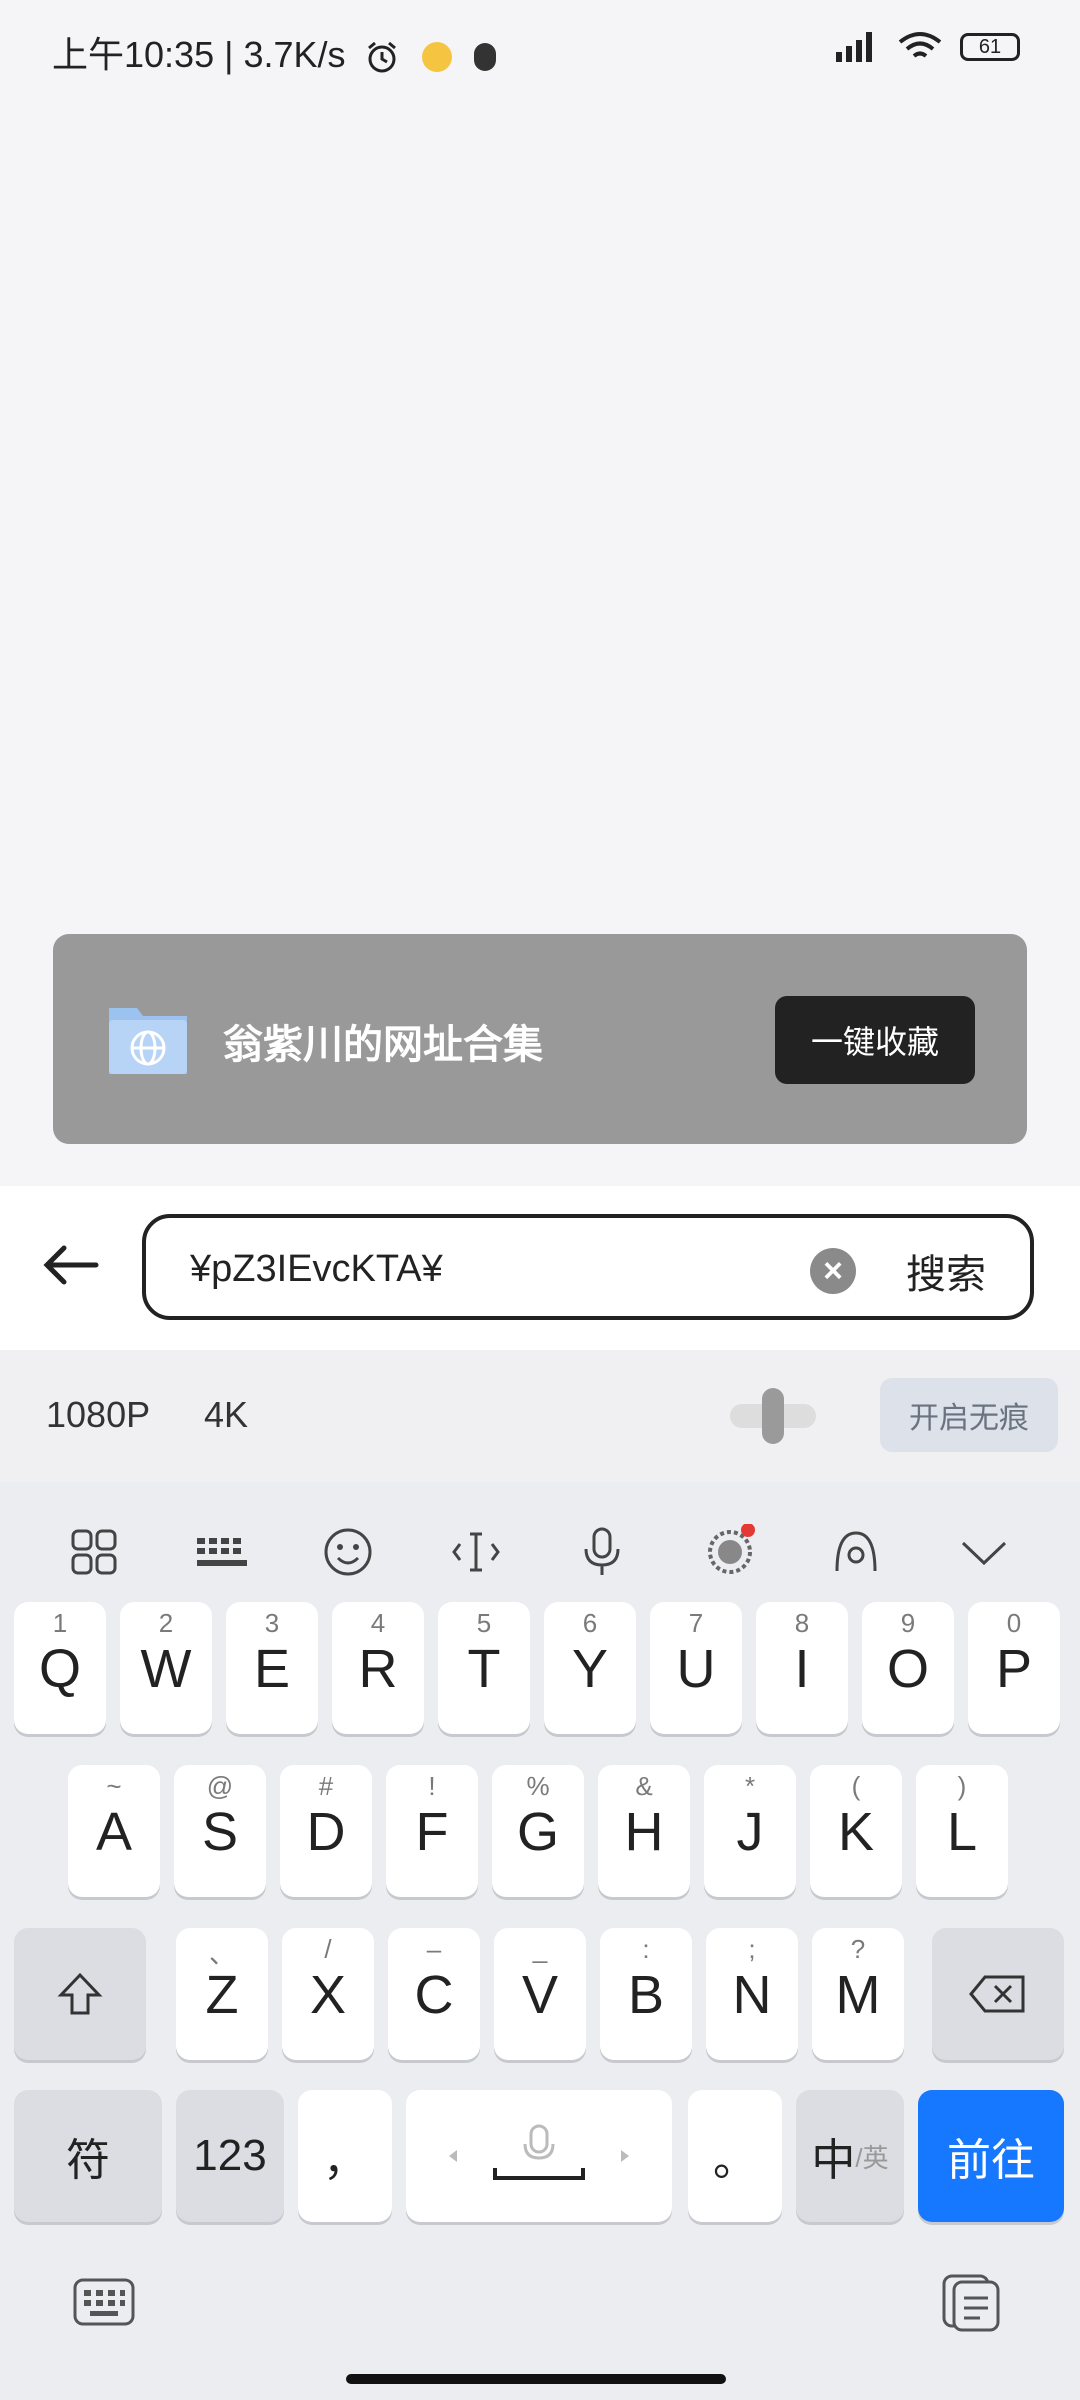 This screenshot has height=2400, width=1080. I want to click on key-label: I, so click(802, 1669).